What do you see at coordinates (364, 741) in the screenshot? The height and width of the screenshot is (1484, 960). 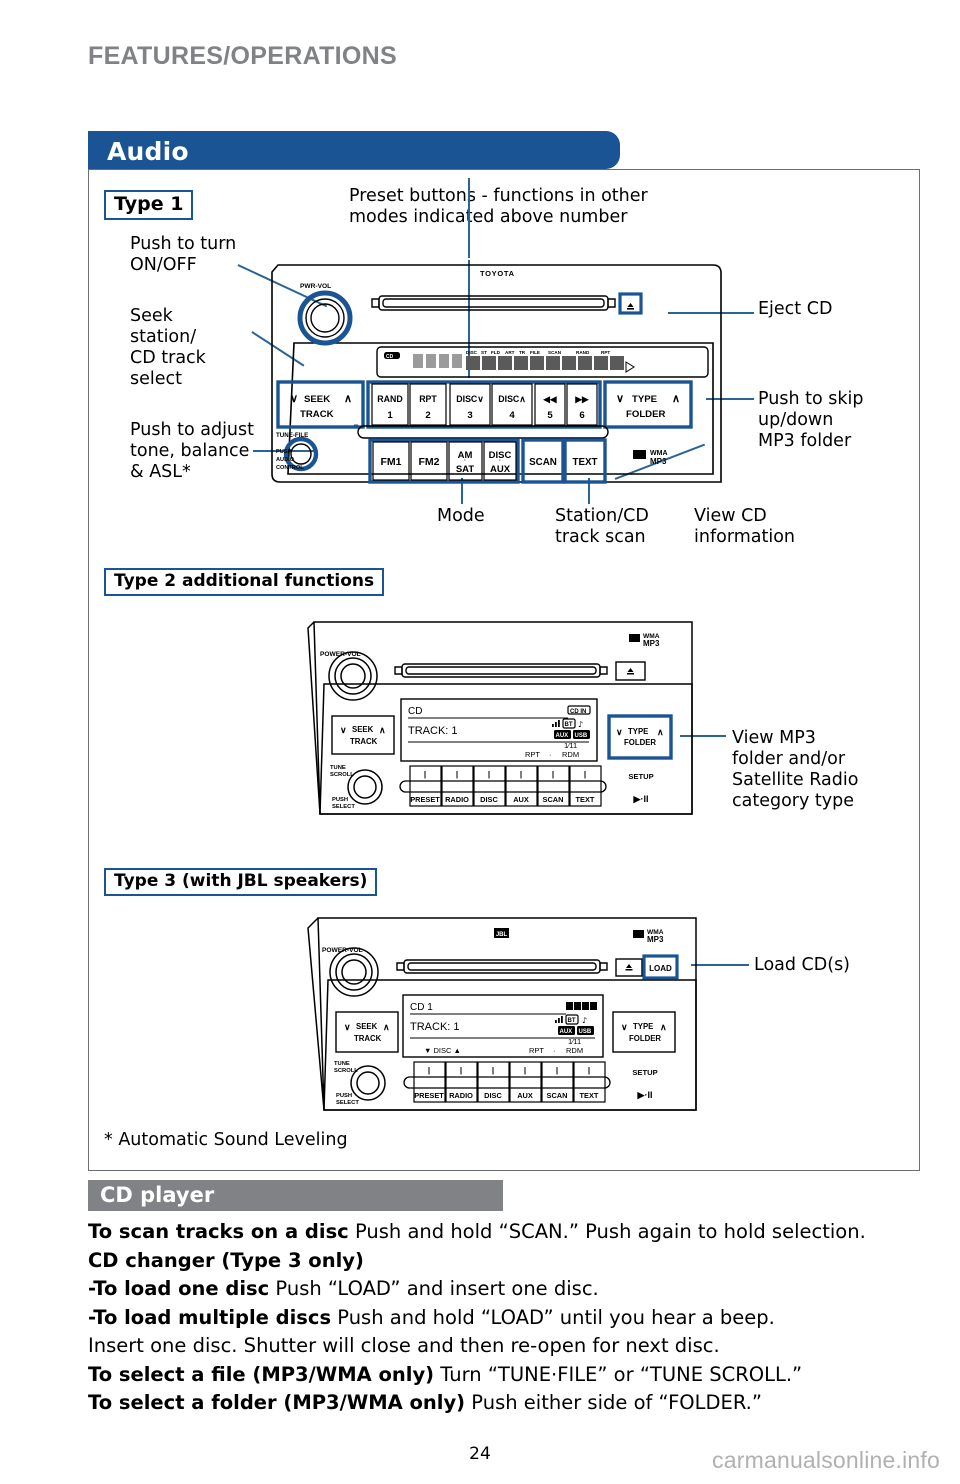 I see `svg-text: TRACK` at bounding box center [364, 741].